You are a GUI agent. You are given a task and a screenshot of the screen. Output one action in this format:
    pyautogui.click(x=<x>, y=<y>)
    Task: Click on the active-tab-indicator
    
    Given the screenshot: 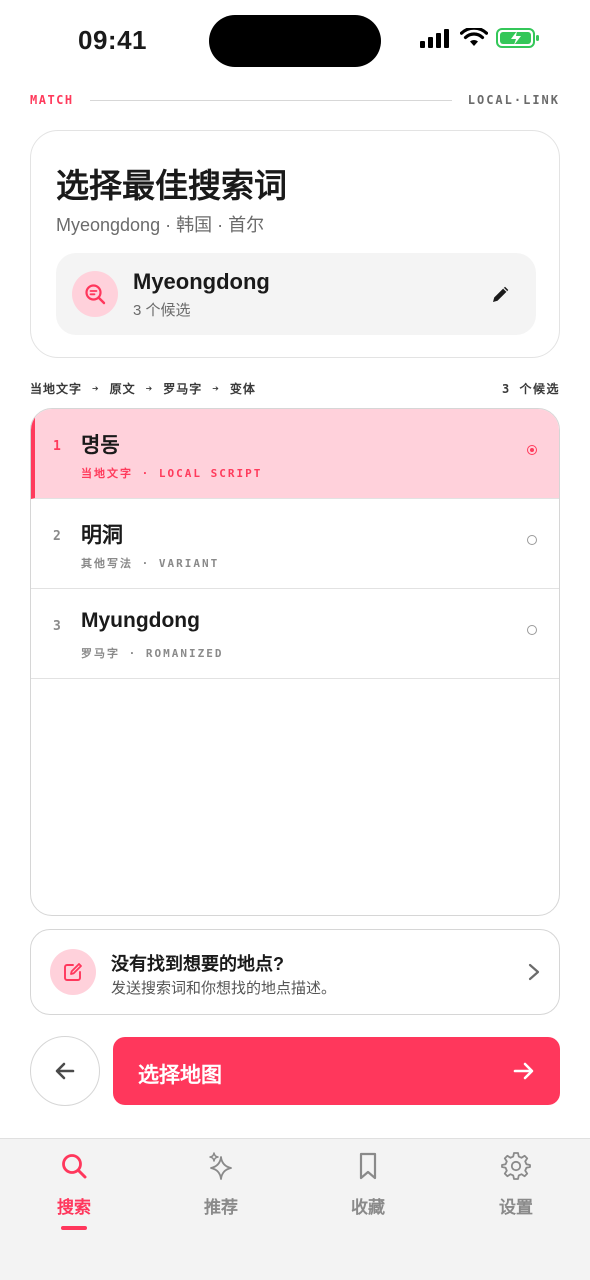 What is the action you would take?
    pyautogui.click(x=74, y=1228)
    